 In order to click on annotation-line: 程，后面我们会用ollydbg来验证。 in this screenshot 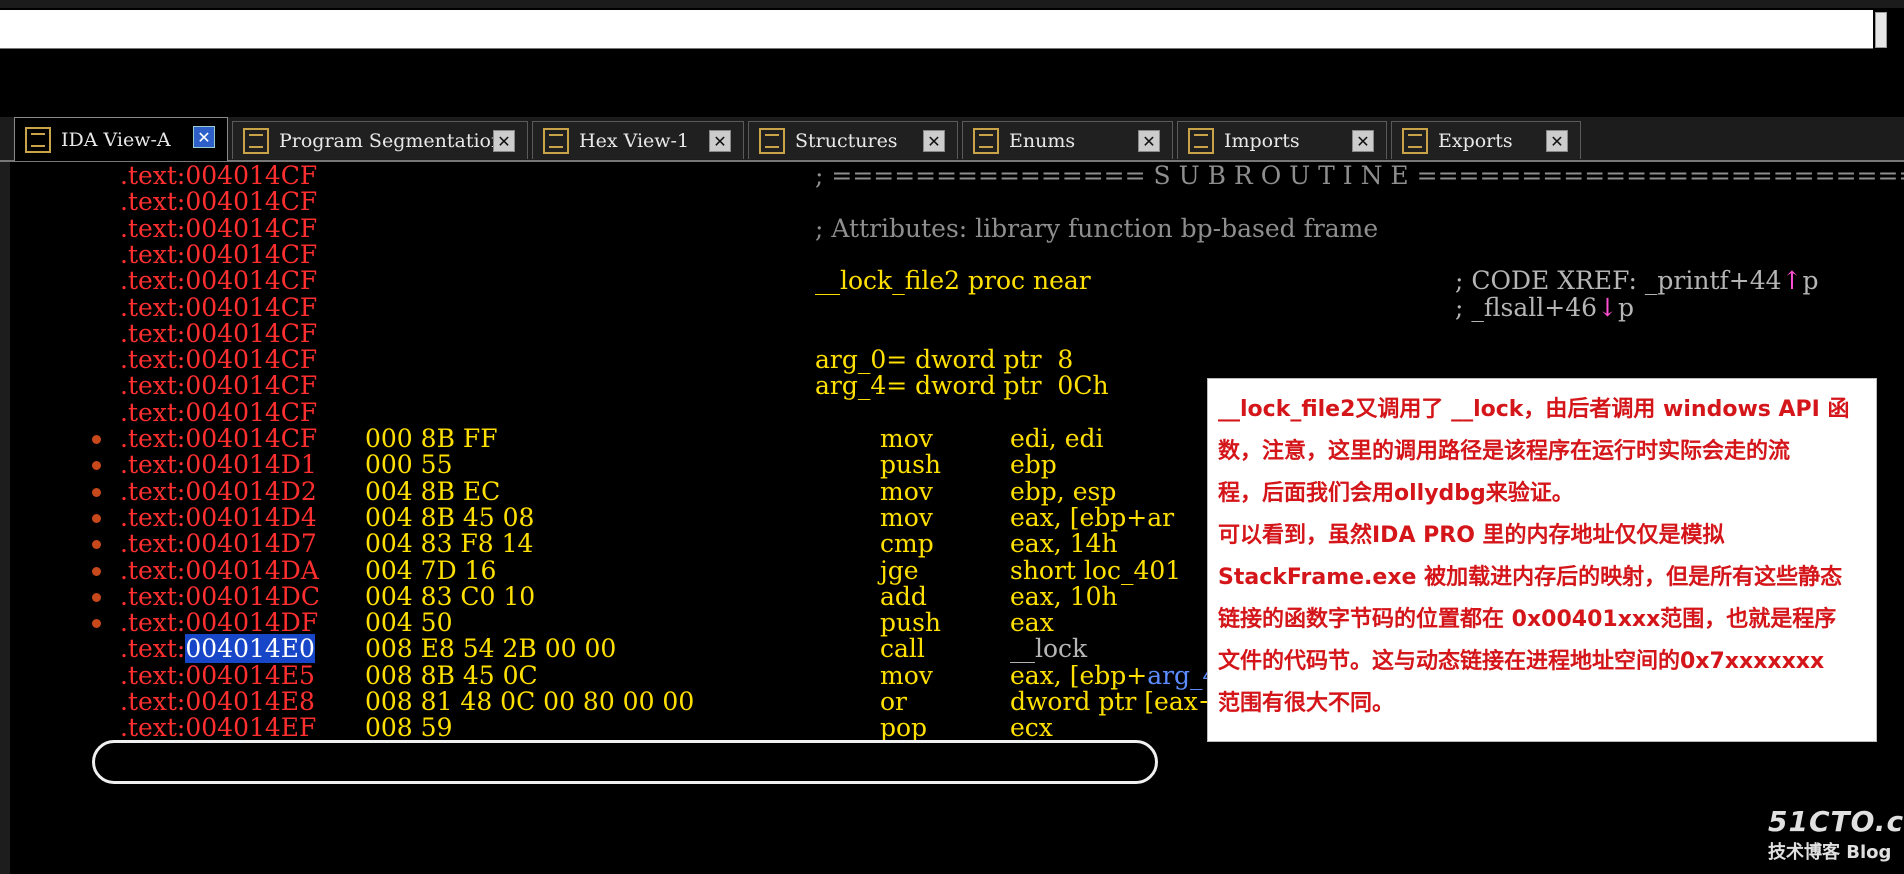, I will do `click(1396, 493)`.